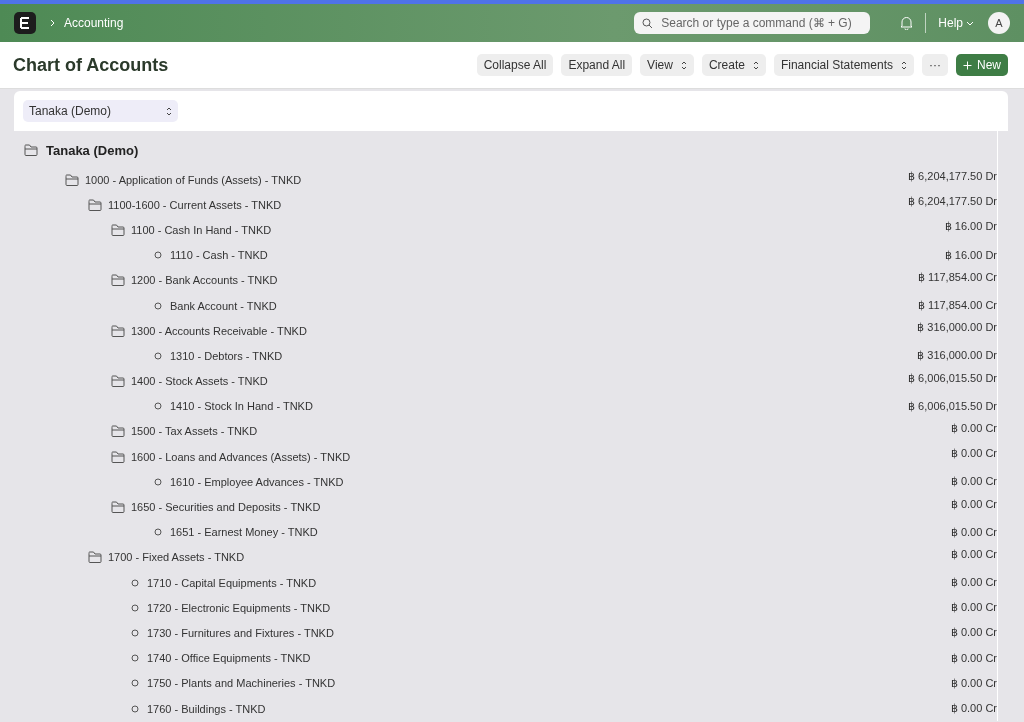  Describe the element at coordinates (100, 111) in the screenshot. I see `company-select: Tanaka (Demo)` at that location.